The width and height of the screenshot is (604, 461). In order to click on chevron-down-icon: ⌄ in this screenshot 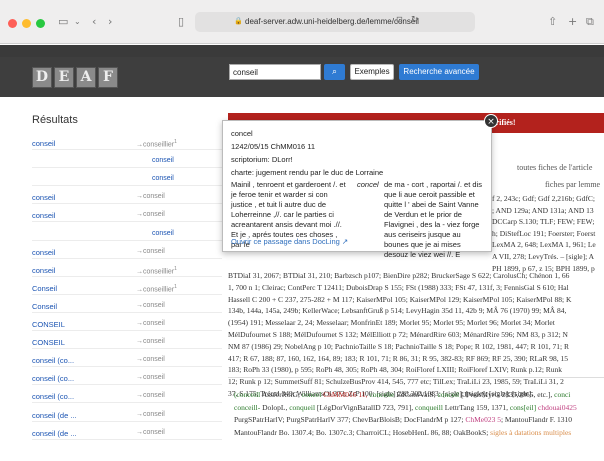, I will do `click(77, 22)`.